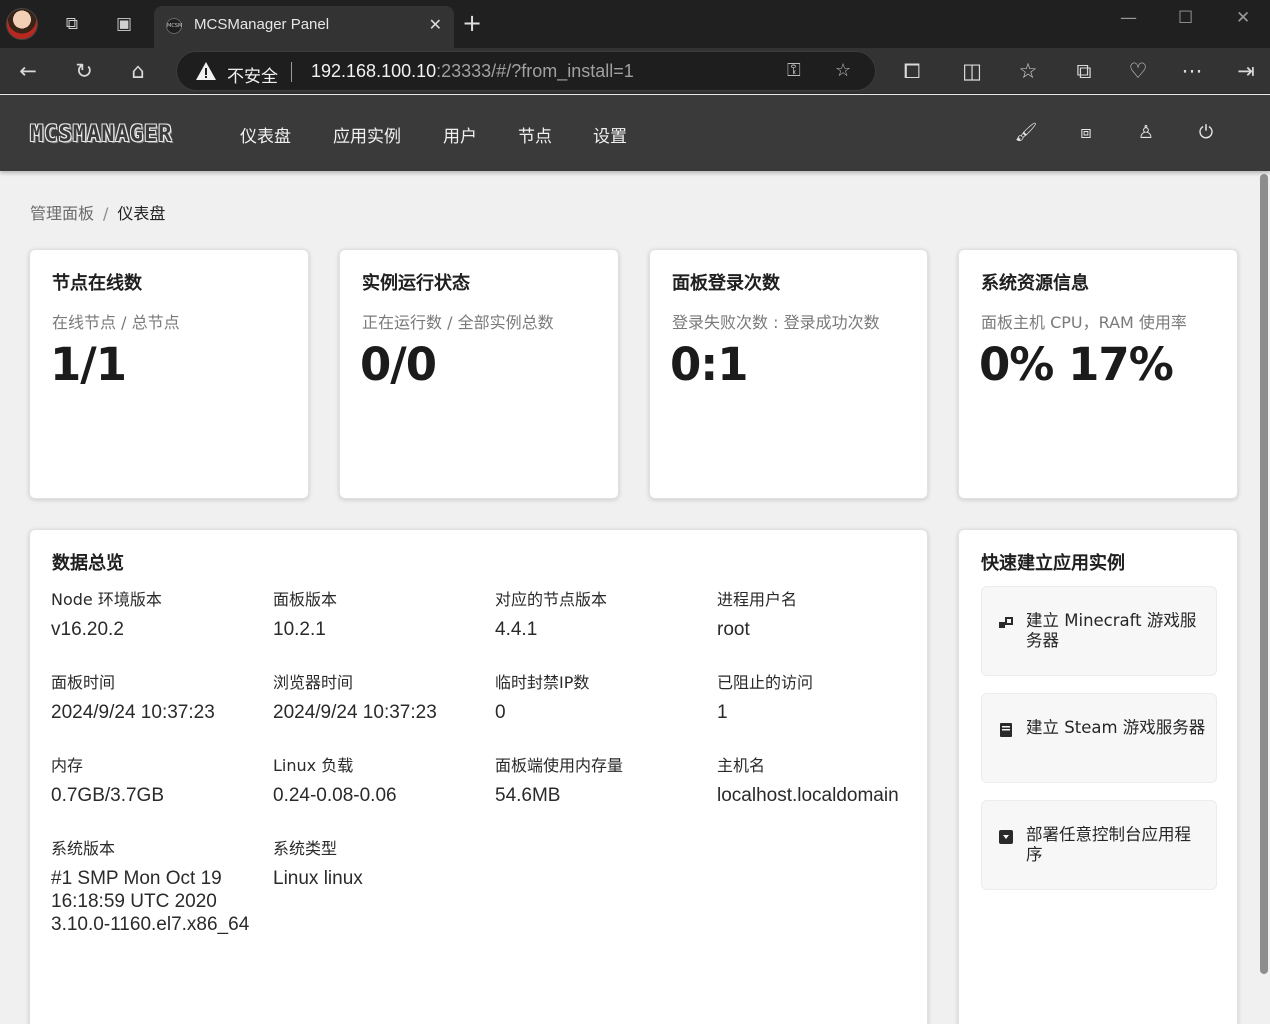 This screenshot has height=1024, width=1270. I want to click on favorites-icon: ☆, so click(1028, 71).